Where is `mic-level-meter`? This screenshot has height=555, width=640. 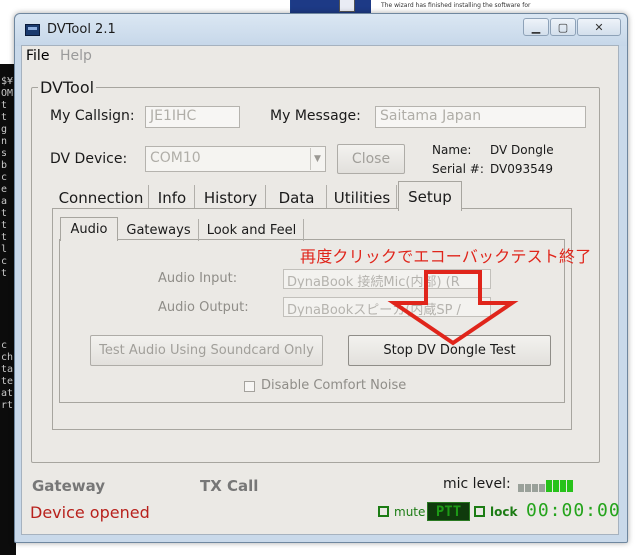 mic-level-meter is located at coordinates (546, 486).